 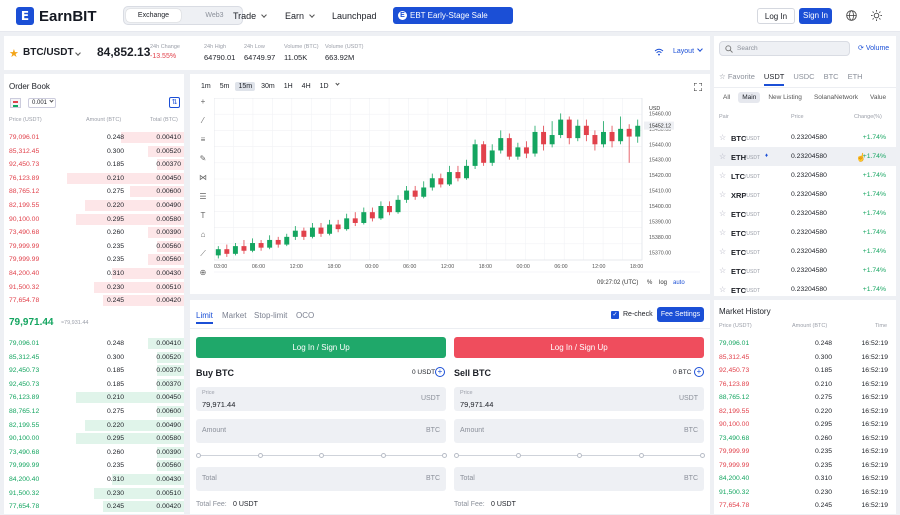 I want to click on market-row: ☆ BTC/USDT 0.23204580 +1.74%, so click(x=805, y=137).